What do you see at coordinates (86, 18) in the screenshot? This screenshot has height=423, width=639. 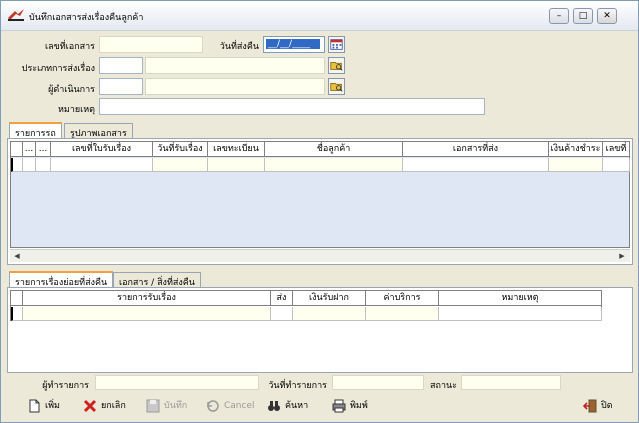 I see `window-title: บันทึกเอกสารส่งเรื่องคืนลูกค้า` at bounding box center [86, 18].